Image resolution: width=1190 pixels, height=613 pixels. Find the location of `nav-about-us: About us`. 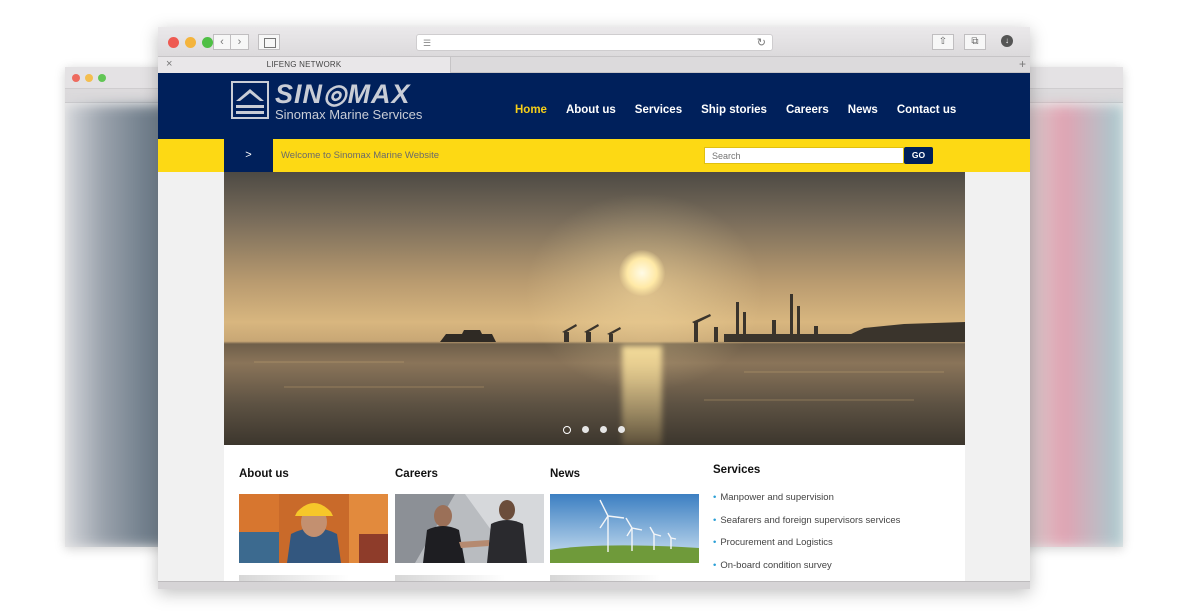

nav-about-us: About us is located at coordinates (591, 110).